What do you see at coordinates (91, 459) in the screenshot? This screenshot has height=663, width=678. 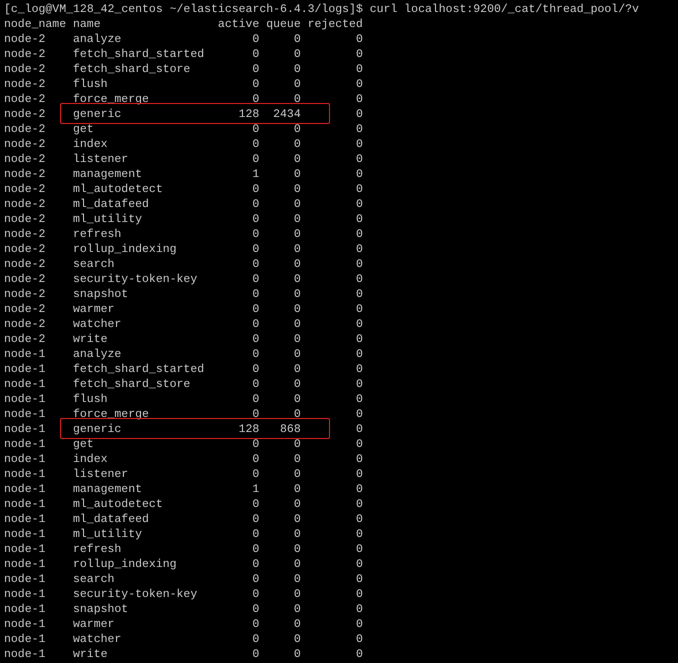 I see `table-cell-text: index` at bounding box center [91, 459].